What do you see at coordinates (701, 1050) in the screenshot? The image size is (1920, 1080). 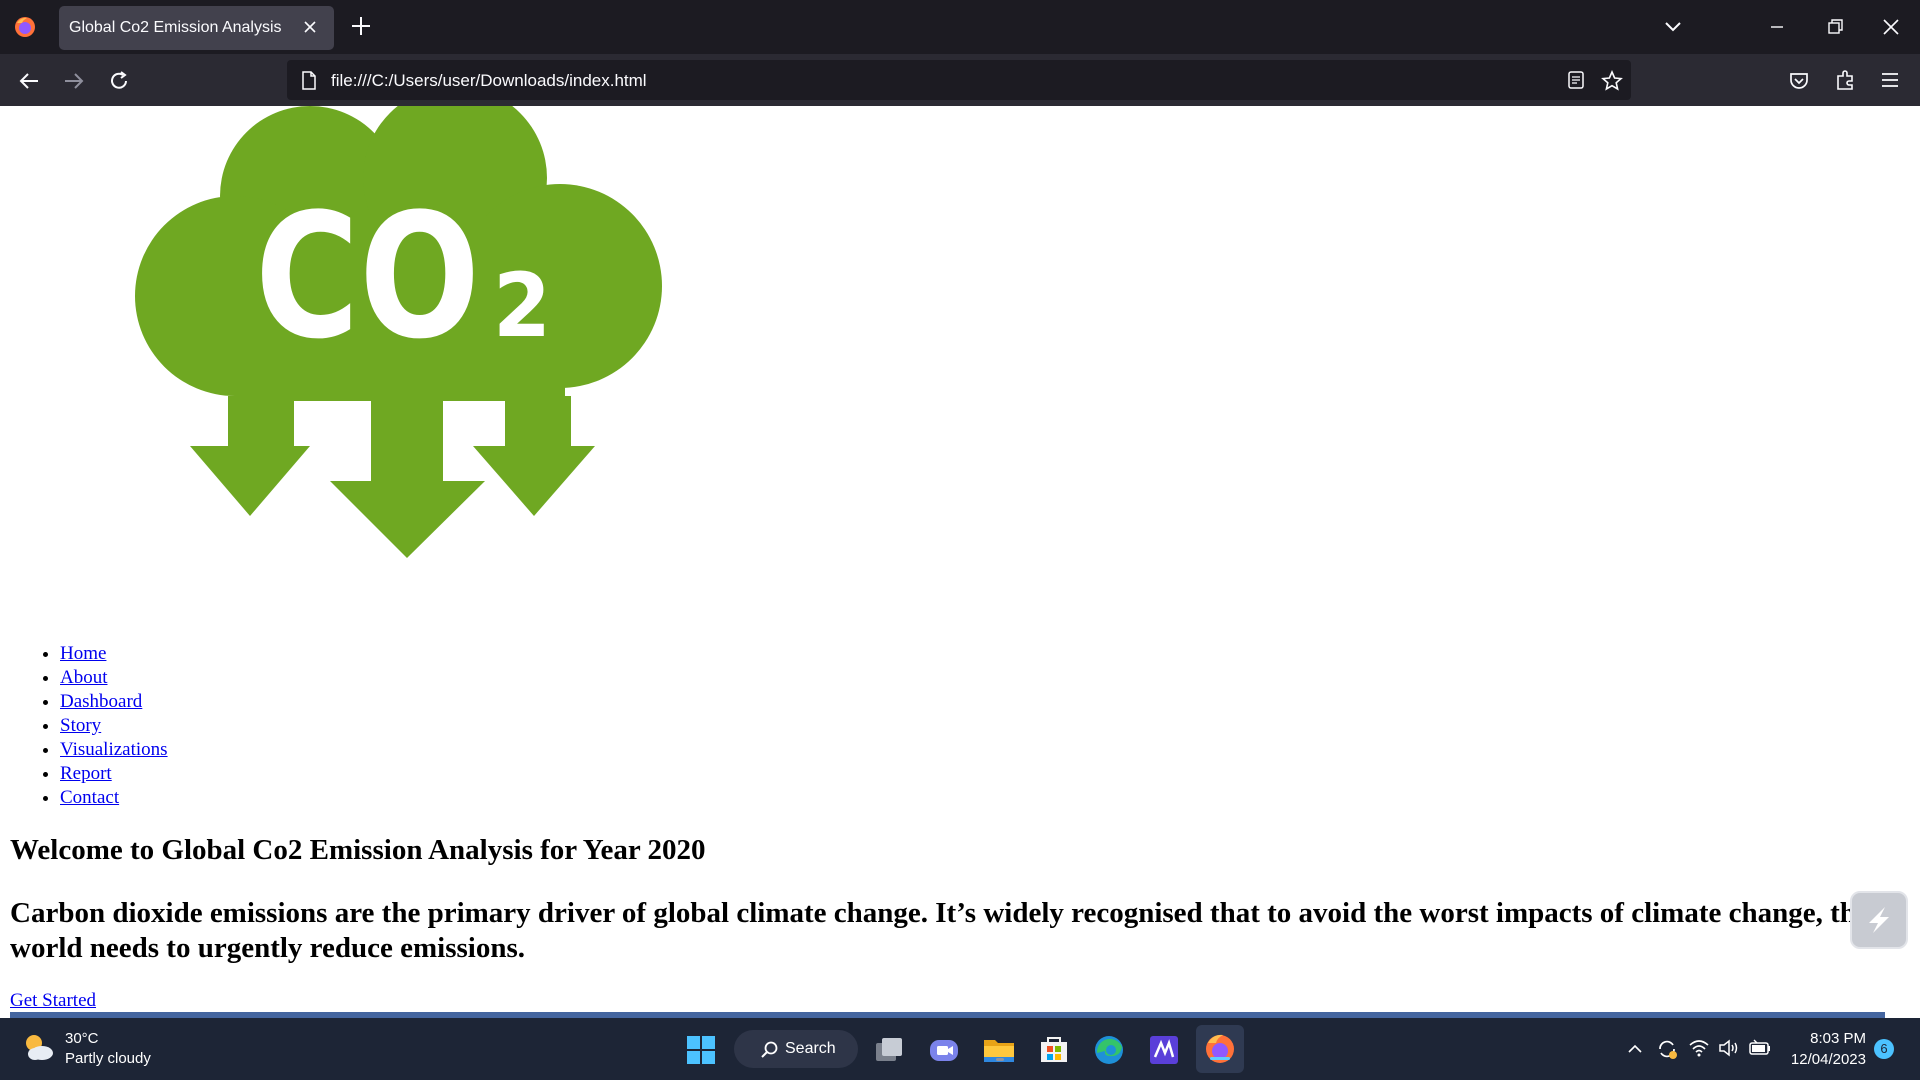 I see `windows-start-icon` at bounding box center [701, 1050].